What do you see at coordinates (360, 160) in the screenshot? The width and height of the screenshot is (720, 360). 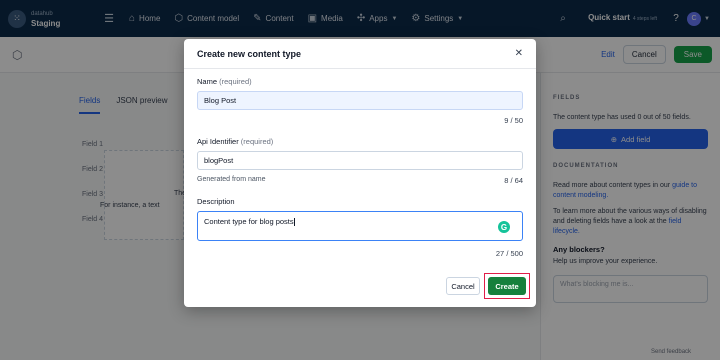 I see `api-identifier-field: blogPost` at bounding box center [360, 160].